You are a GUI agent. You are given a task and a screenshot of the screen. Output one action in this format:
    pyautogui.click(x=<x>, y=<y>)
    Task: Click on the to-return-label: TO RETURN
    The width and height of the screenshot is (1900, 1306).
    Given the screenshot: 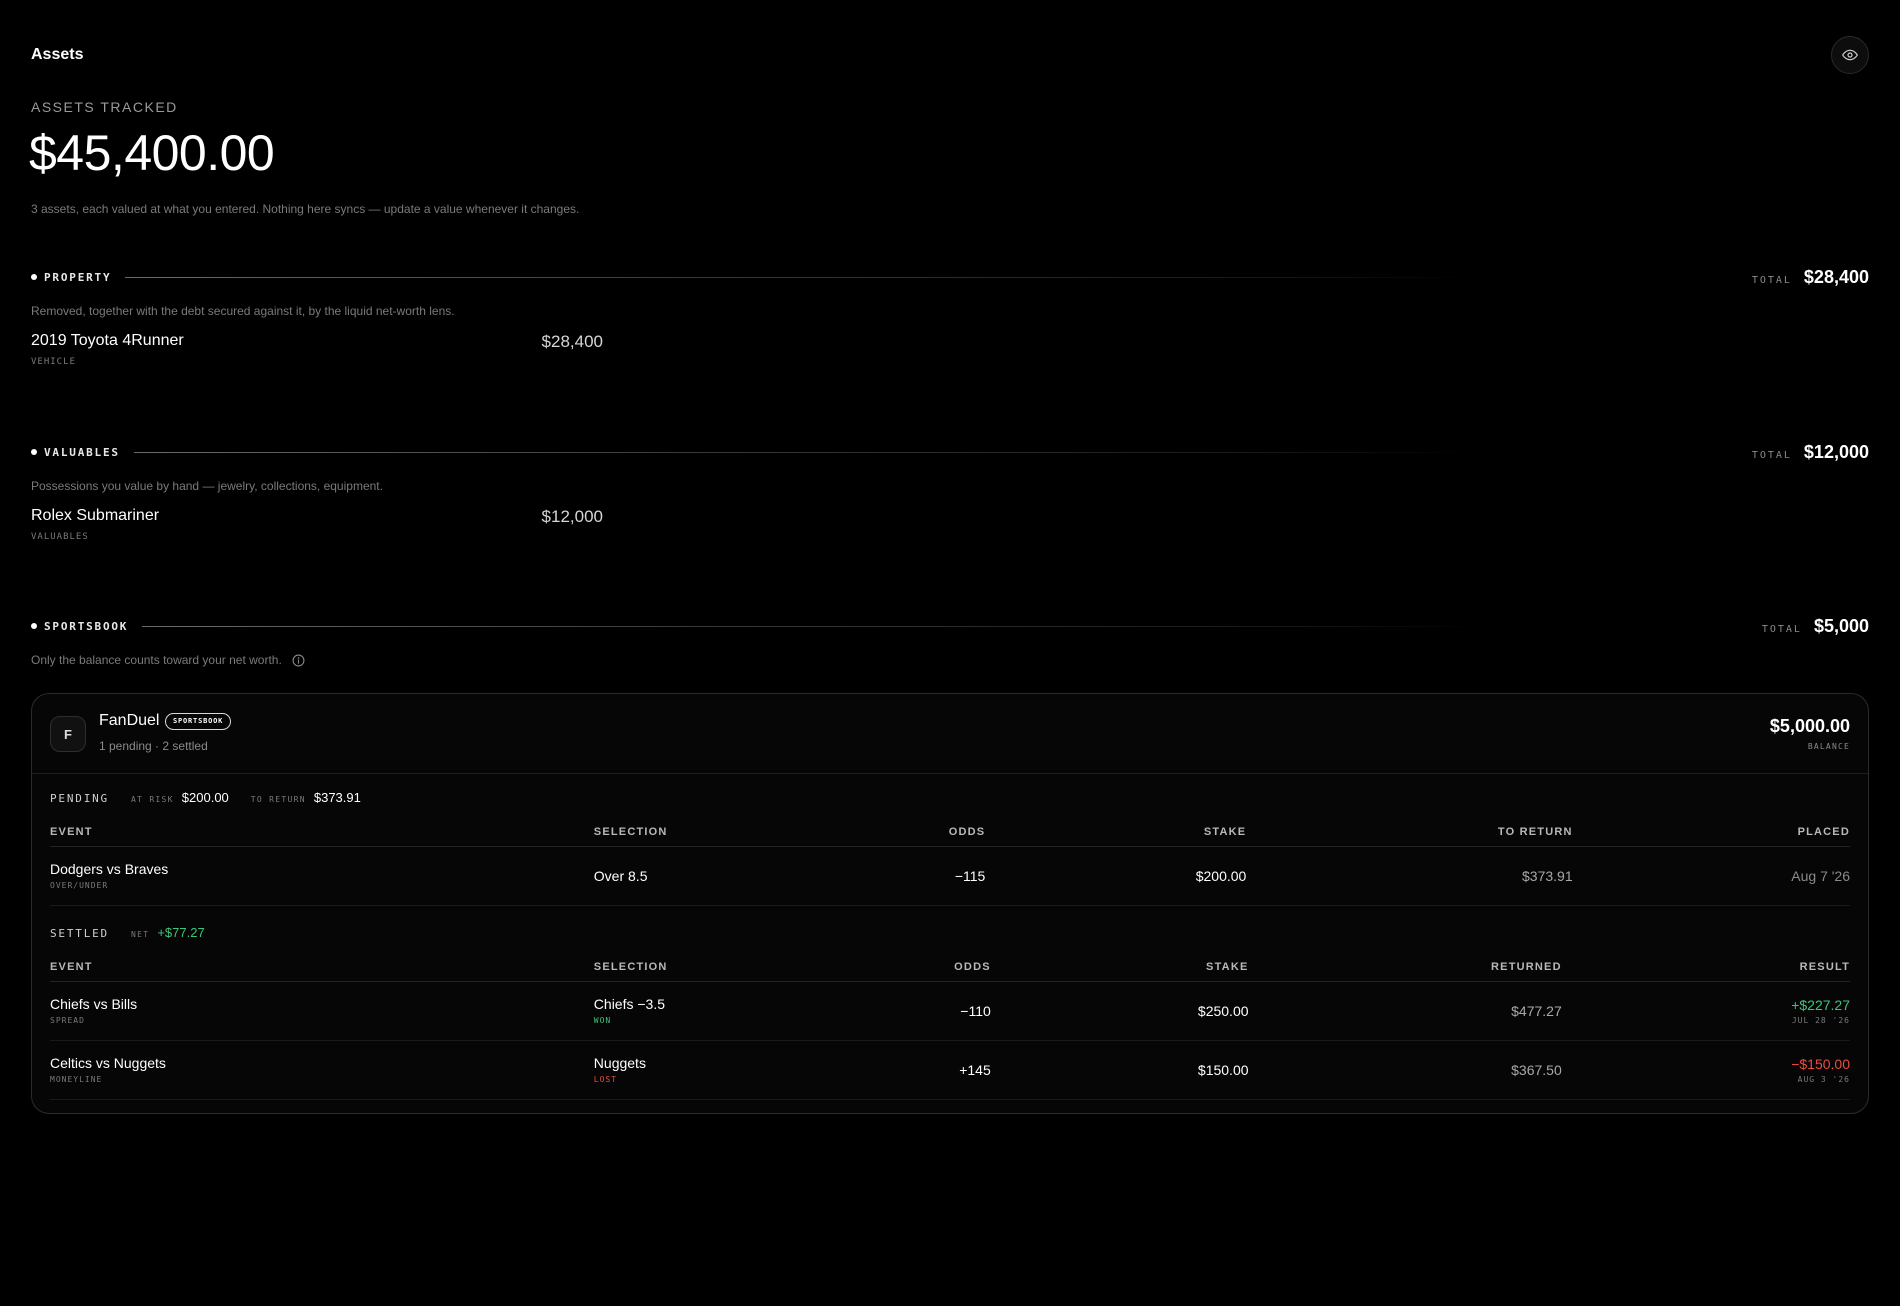 What is the action you would take?
    pyautogui.click(x=278, y=799)
    